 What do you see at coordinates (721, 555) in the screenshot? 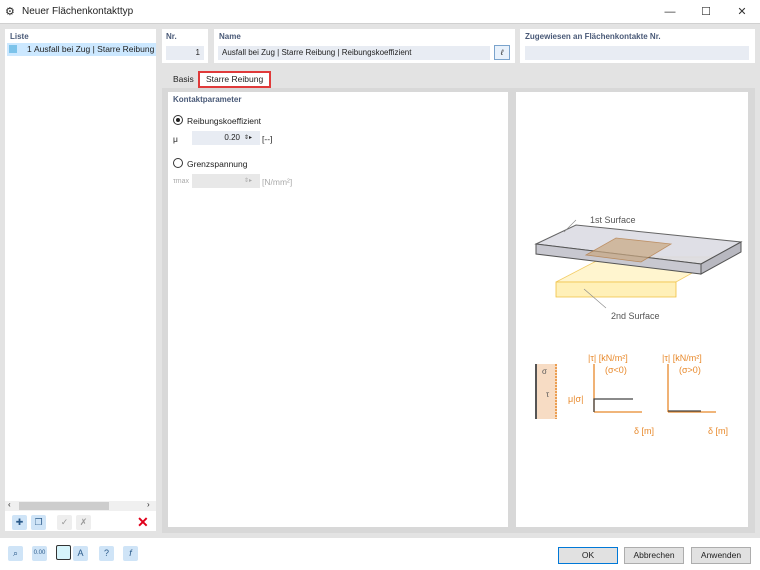
I see `apply-button: Anwenden` at bounding box center [721, 555].